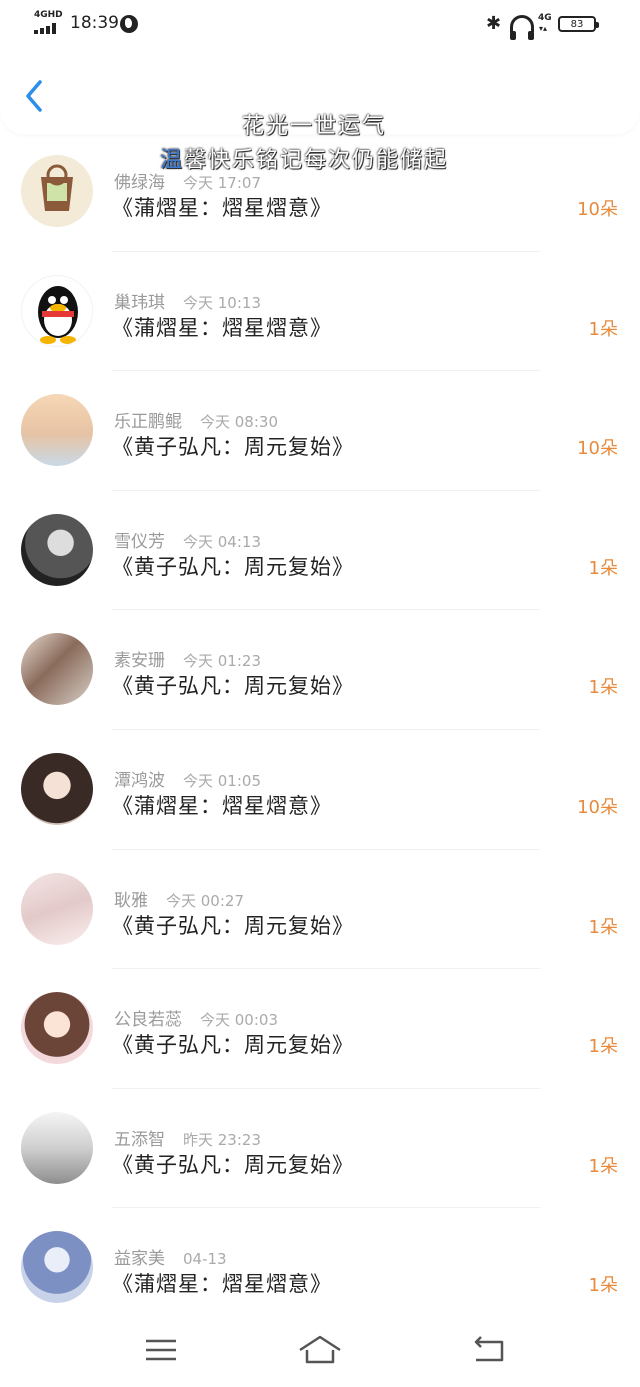 The width and height of the screenshot is (640, 1387). I want to click on sender-name: 潭鸿波, so click(139, 780).